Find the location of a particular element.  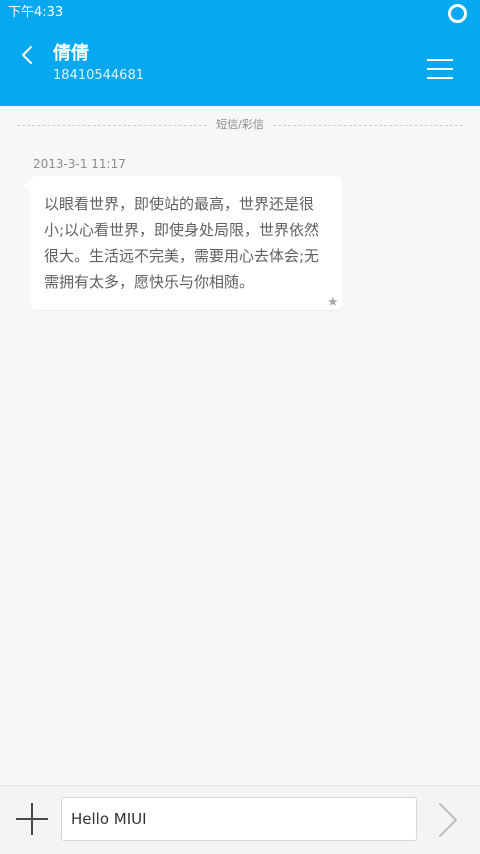

add-attachment-button is located at coordinates (32, 819).